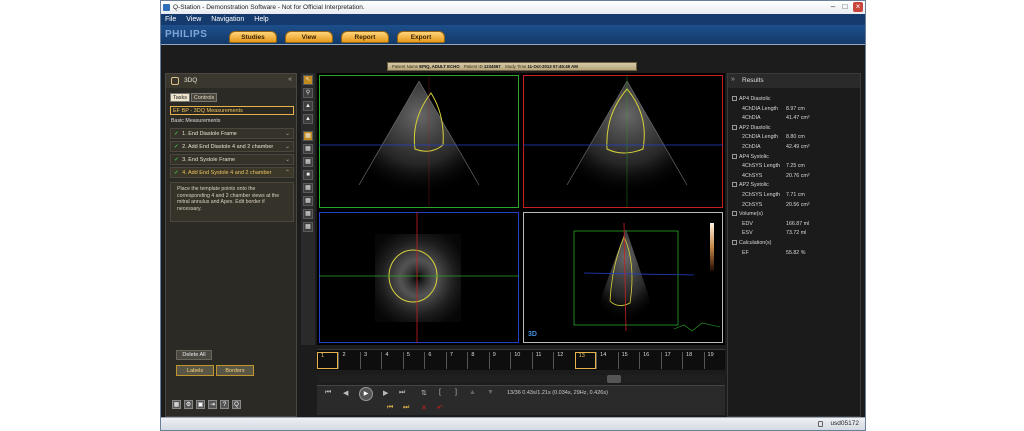  What do you see at coordinates (477, 360) in the screenshot?
I see `frame-thumb: 8` at bounding box center [477, 360].